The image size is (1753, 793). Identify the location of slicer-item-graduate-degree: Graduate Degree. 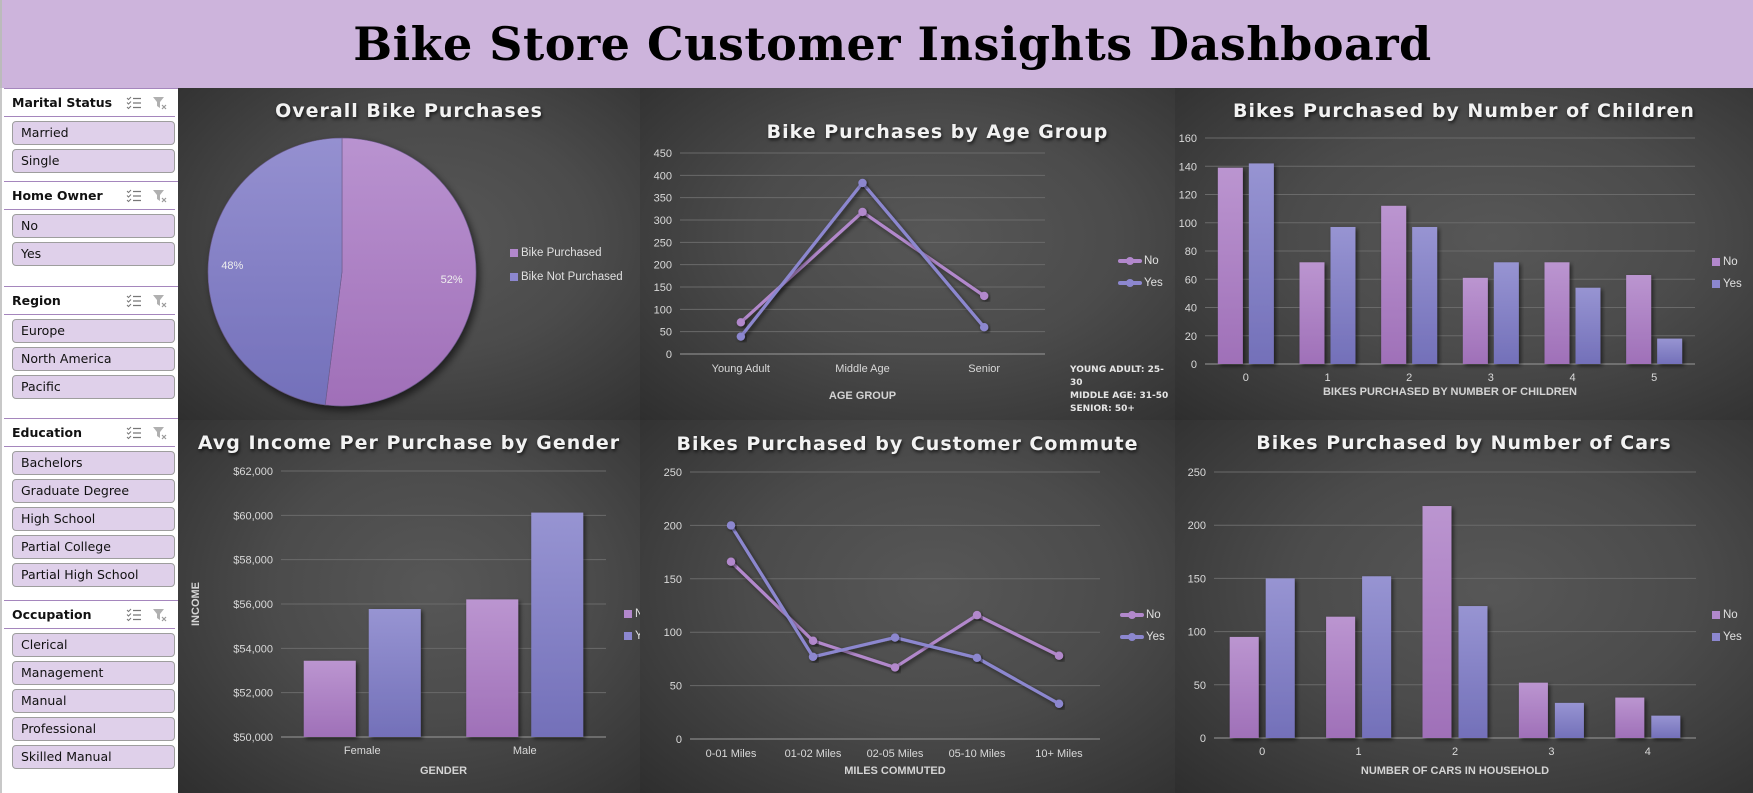
(93, 491).